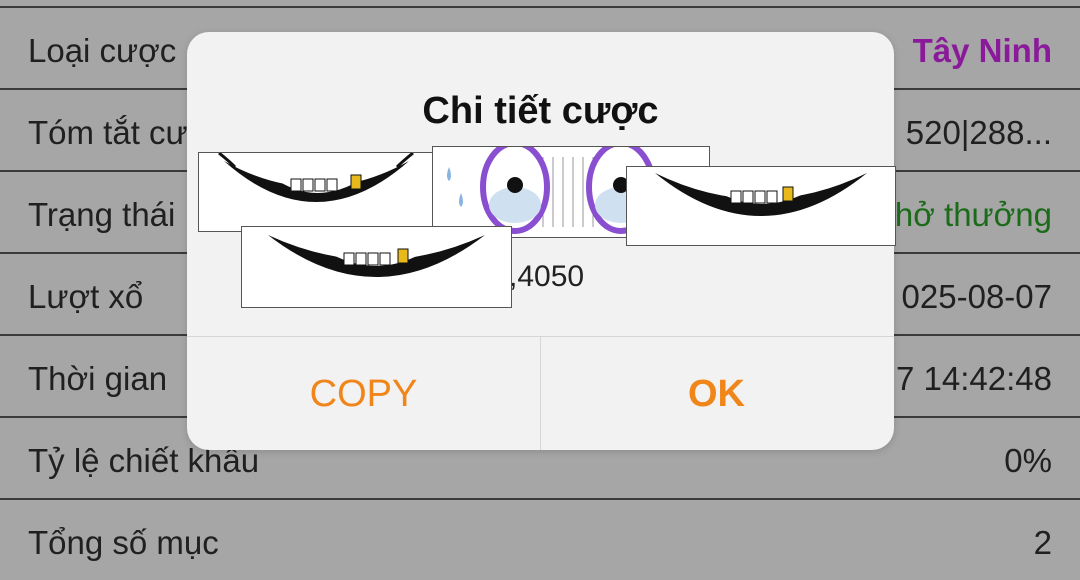  What do you see at coordinates (123, 542) in the screenshot?
I see `row-label: Tổng số mục` at bounding box center [123, 542].